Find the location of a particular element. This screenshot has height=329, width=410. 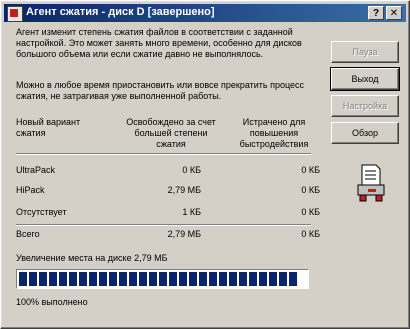

progress-fill is located at coordinates (162, 279).